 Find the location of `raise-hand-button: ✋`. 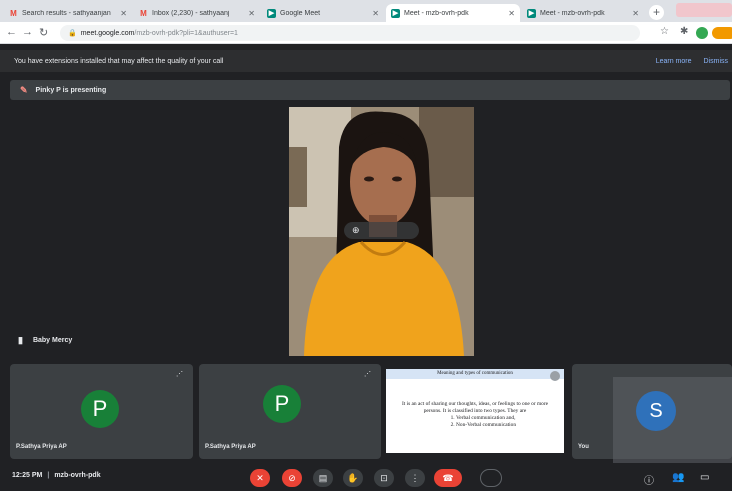

raise-hand-button: ✋ is located at coordinates (353, 478).